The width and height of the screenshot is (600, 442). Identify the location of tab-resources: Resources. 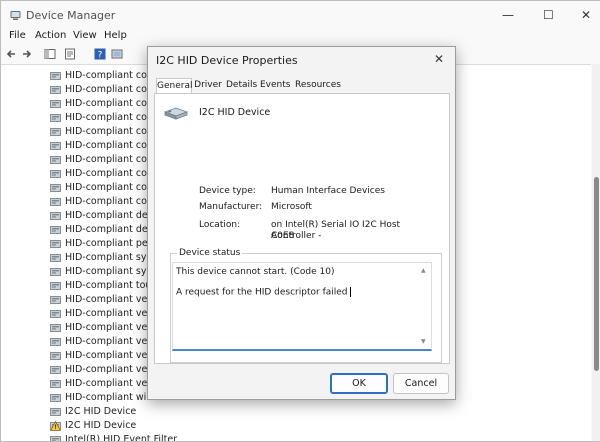
(318, 85).